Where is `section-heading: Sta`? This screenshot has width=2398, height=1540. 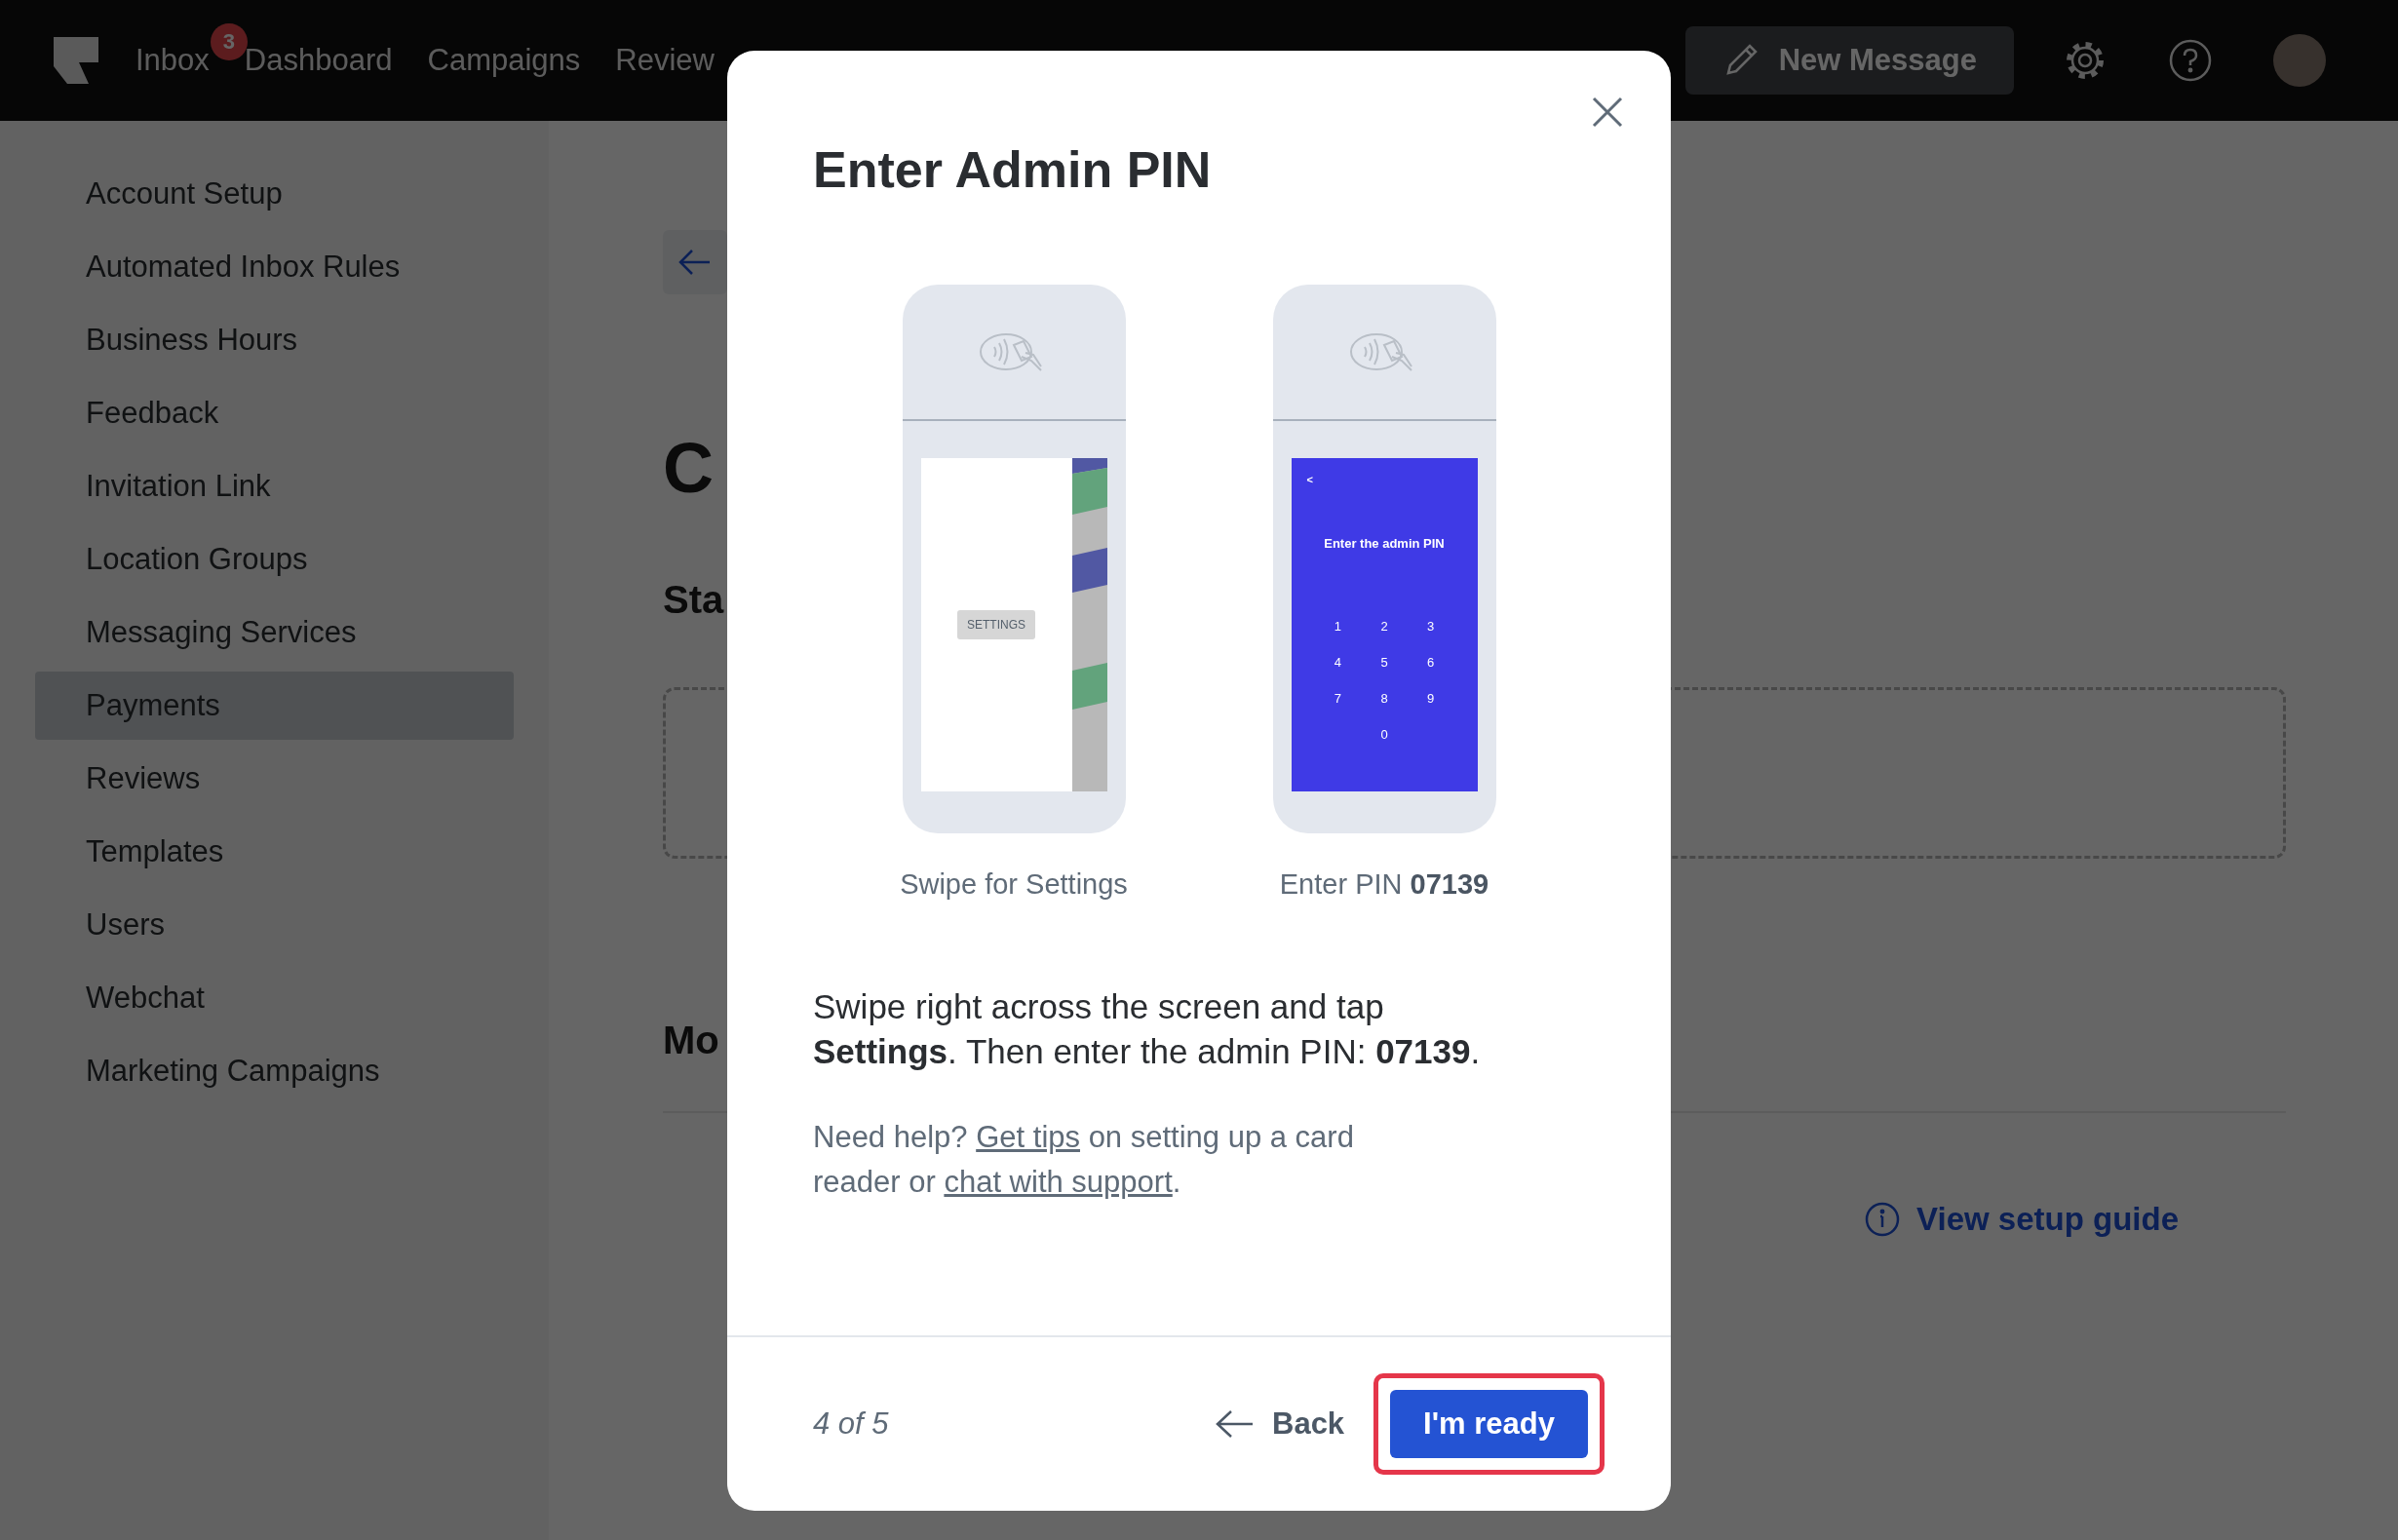
section-heading: Sta is located at coordinates (694, 600).